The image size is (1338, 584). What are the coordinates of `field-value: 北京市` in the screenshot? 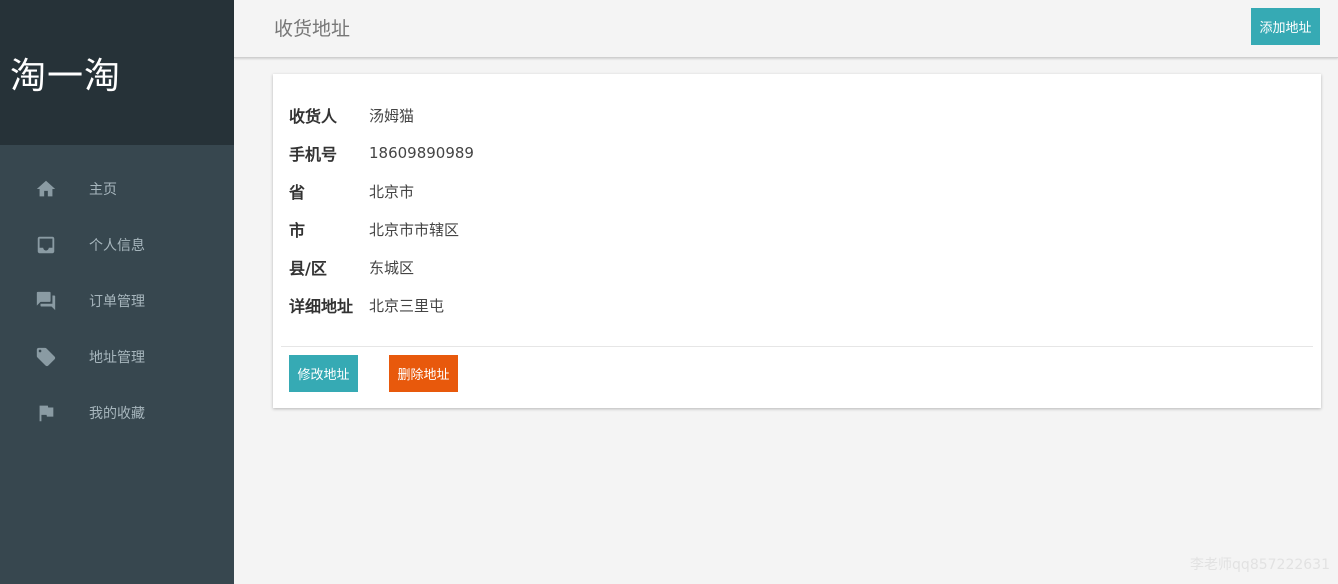 It's located at (392, 191).